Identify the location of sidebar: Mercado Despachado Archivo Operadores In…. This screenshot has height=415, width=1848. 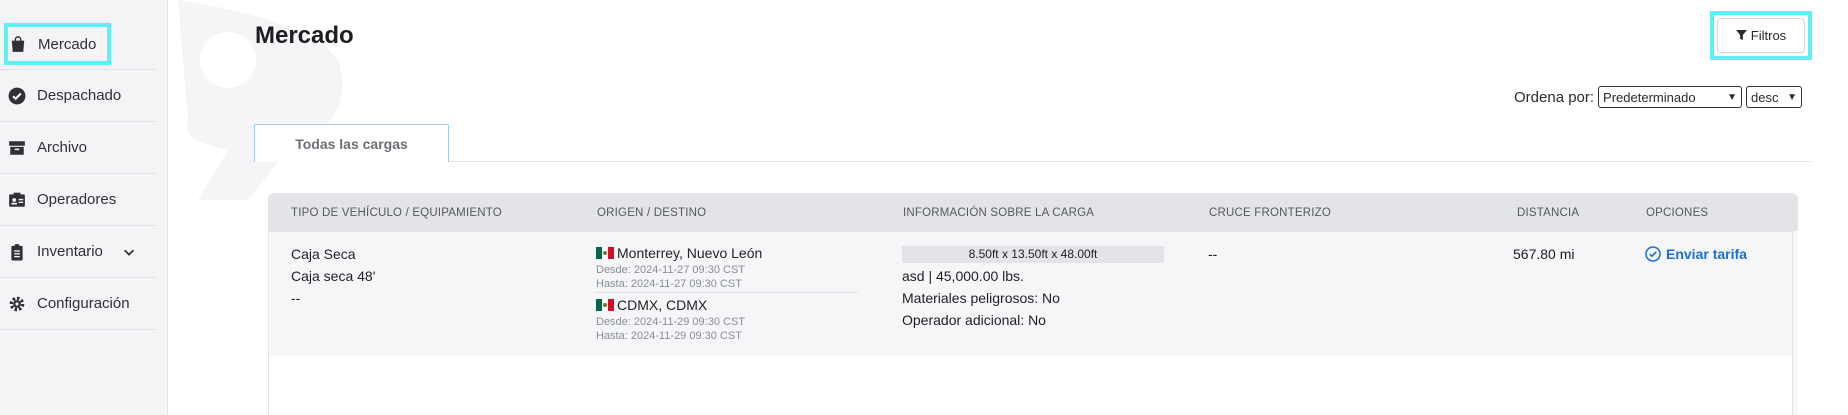
(84, 207).